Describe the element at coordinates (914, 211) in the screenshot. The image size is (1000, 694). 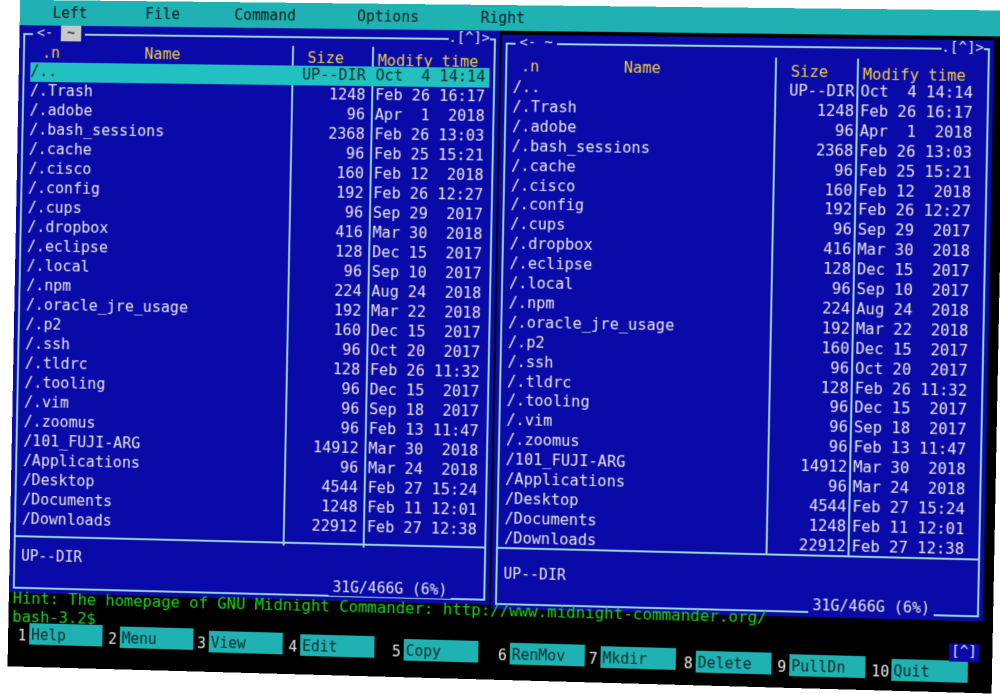
I see `file-modify-time: Feb 26 12:27` at that location.